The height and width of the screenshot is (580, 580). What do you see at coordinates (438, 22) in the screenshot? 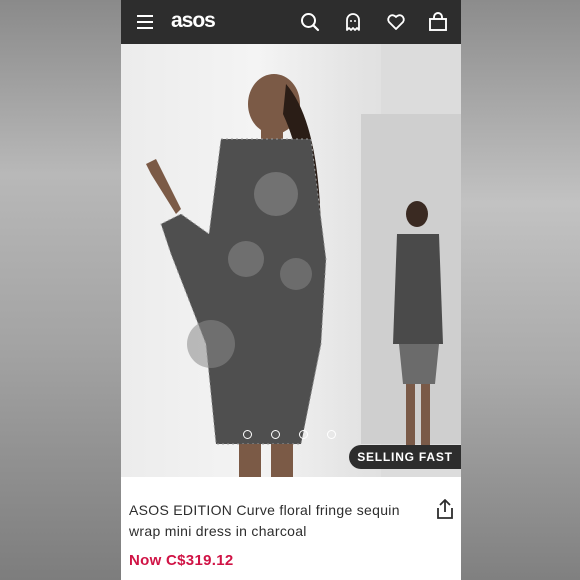
I see `bag-icon` at bounding box center [438, 22].